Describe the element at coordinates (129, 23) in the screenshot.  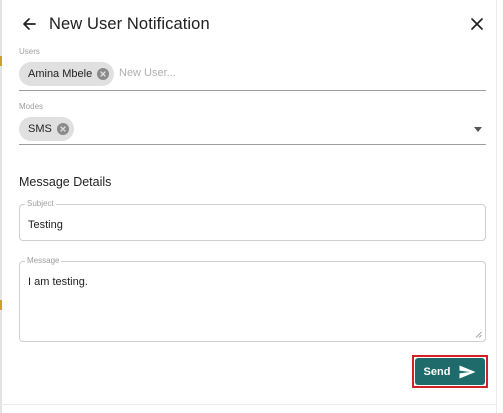
I see `dialog-title: New User Notification` at that location.